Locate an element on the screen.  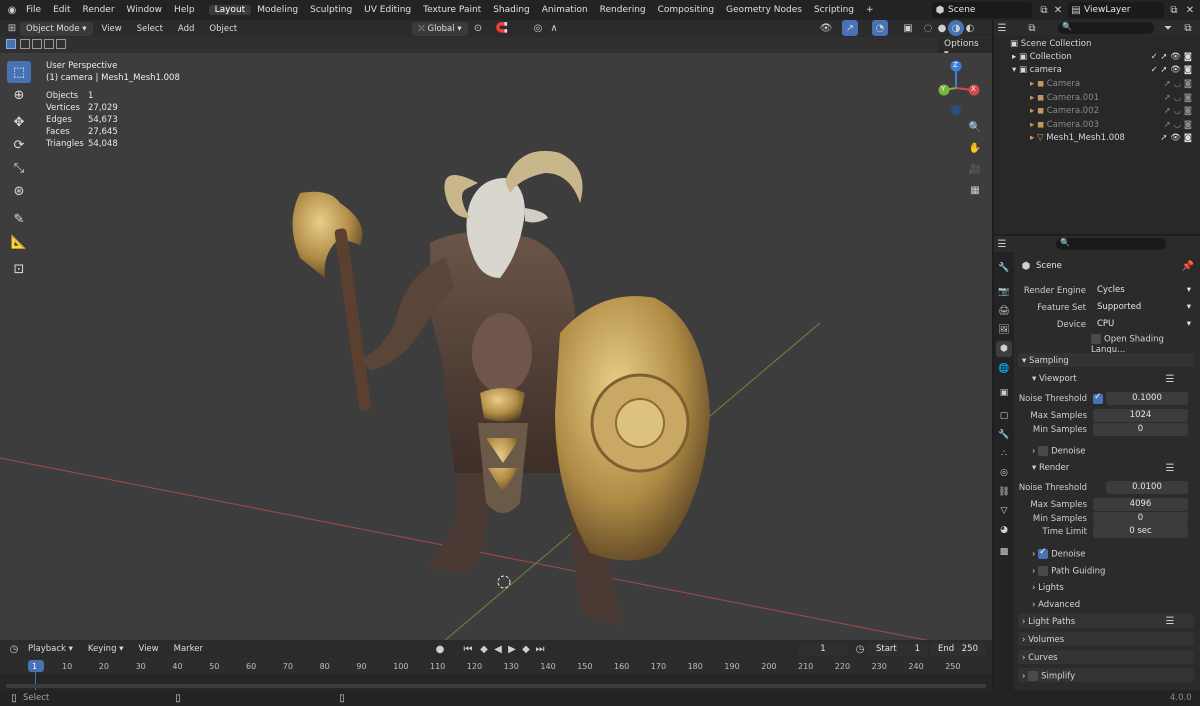
scale-tool: ⤡ is located at coordinates (19, 168).